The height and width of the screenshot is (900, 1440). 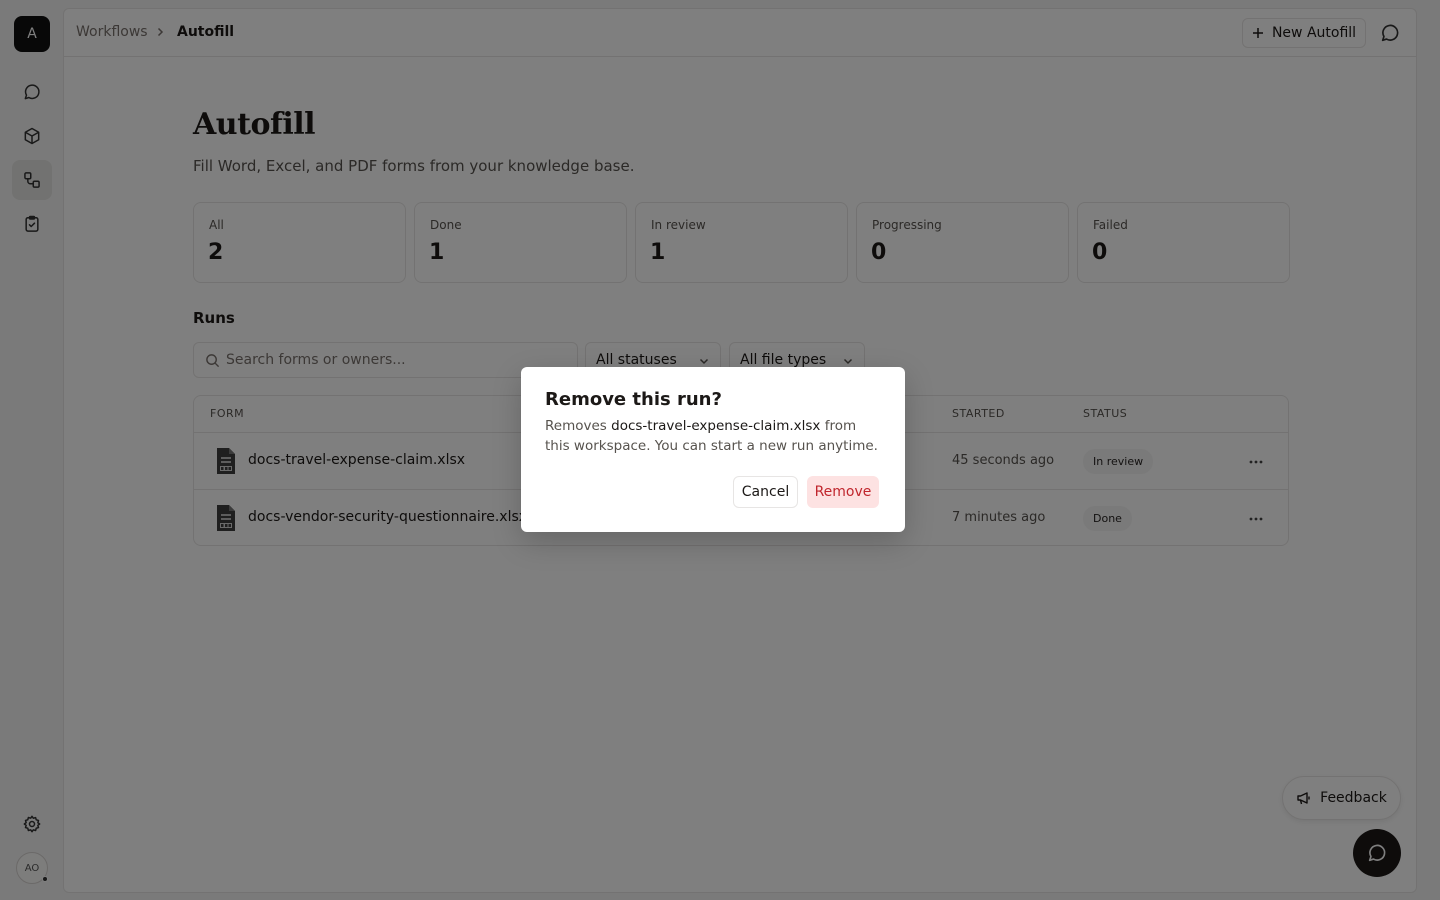 What do you see at coordinates (633, 399) in the screenshot?
I see `dialog-title: Remove this run?` at bounding box center [633, 399].